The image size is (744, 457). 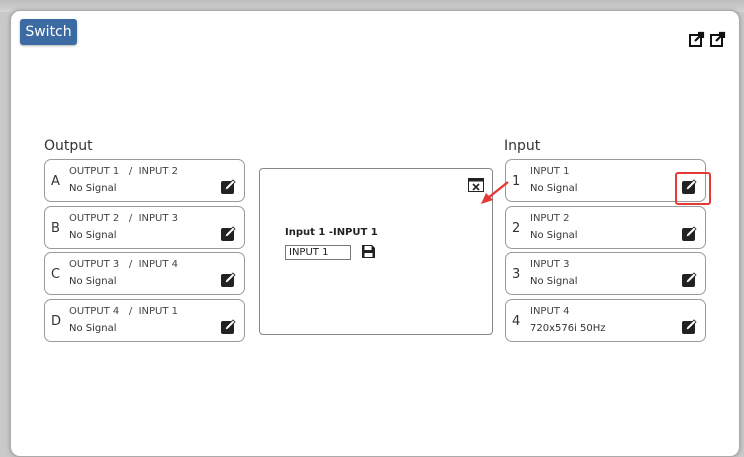 I want to click on popout-icon, so click(x=697, y=39).